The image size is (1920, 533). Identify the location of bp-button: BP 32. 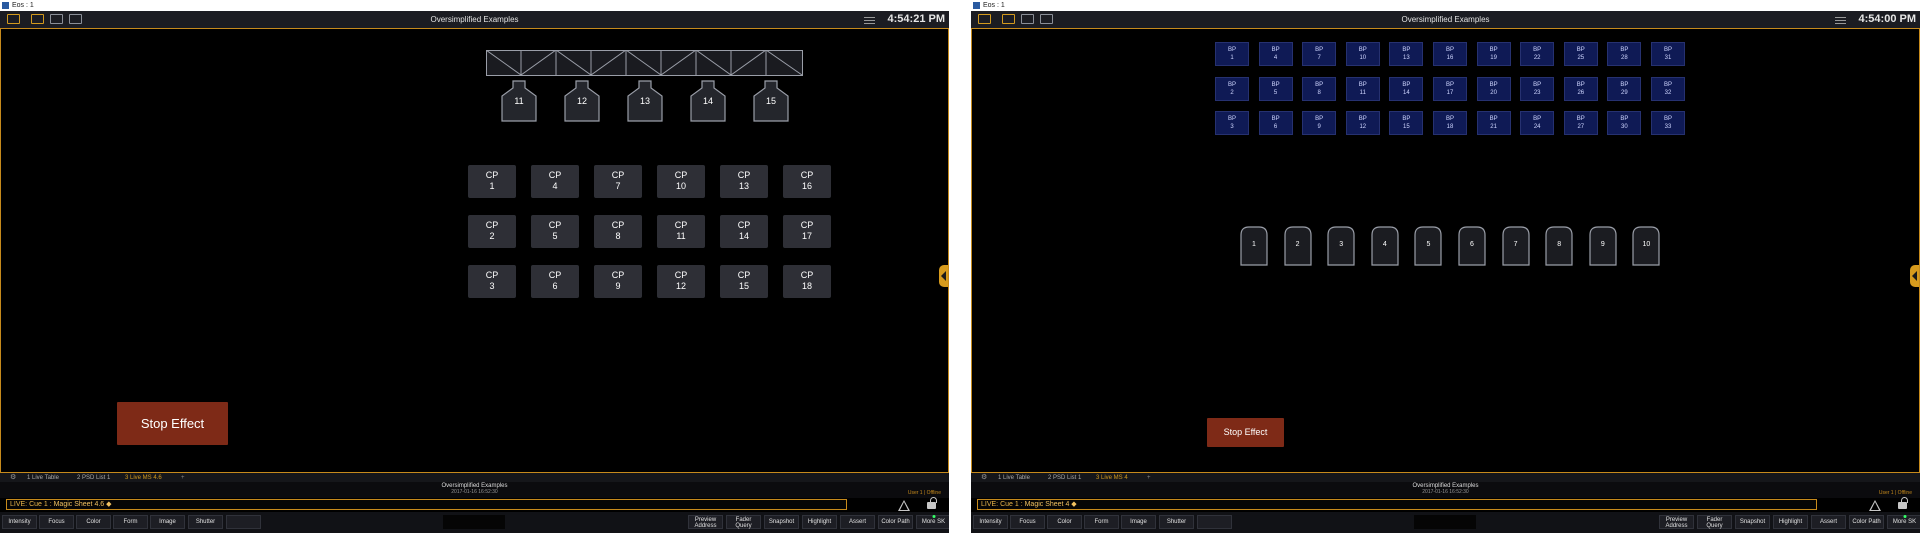
(1668, 88).